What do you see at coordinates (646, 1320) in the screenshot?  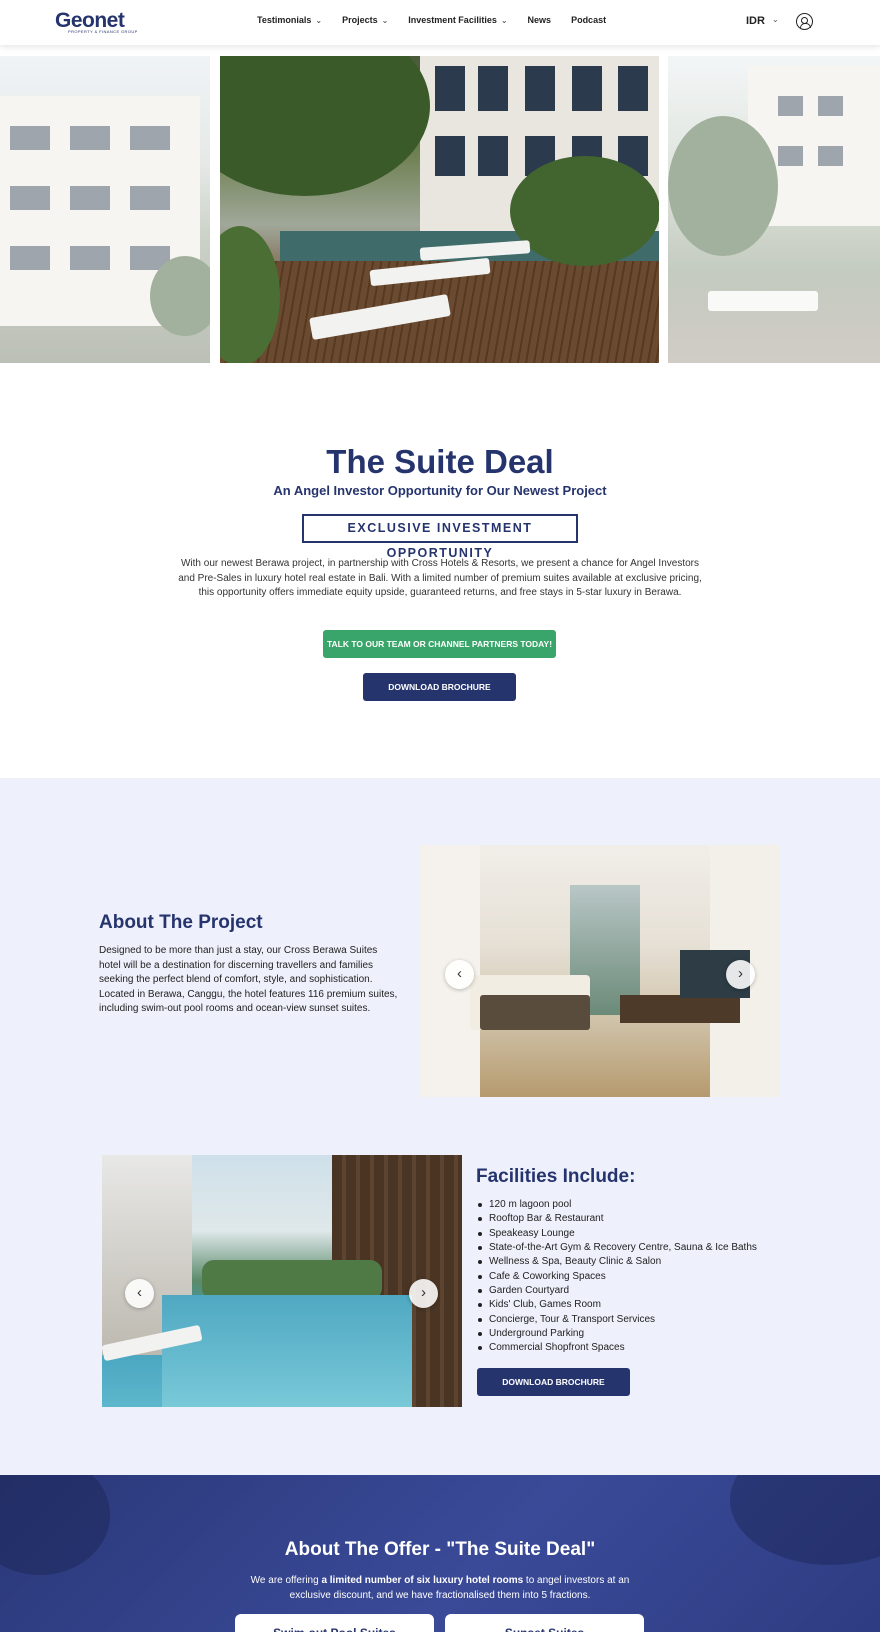 I see `list-item: Concierge, Tour & Transport Services` at bounding box center [646, 1320].